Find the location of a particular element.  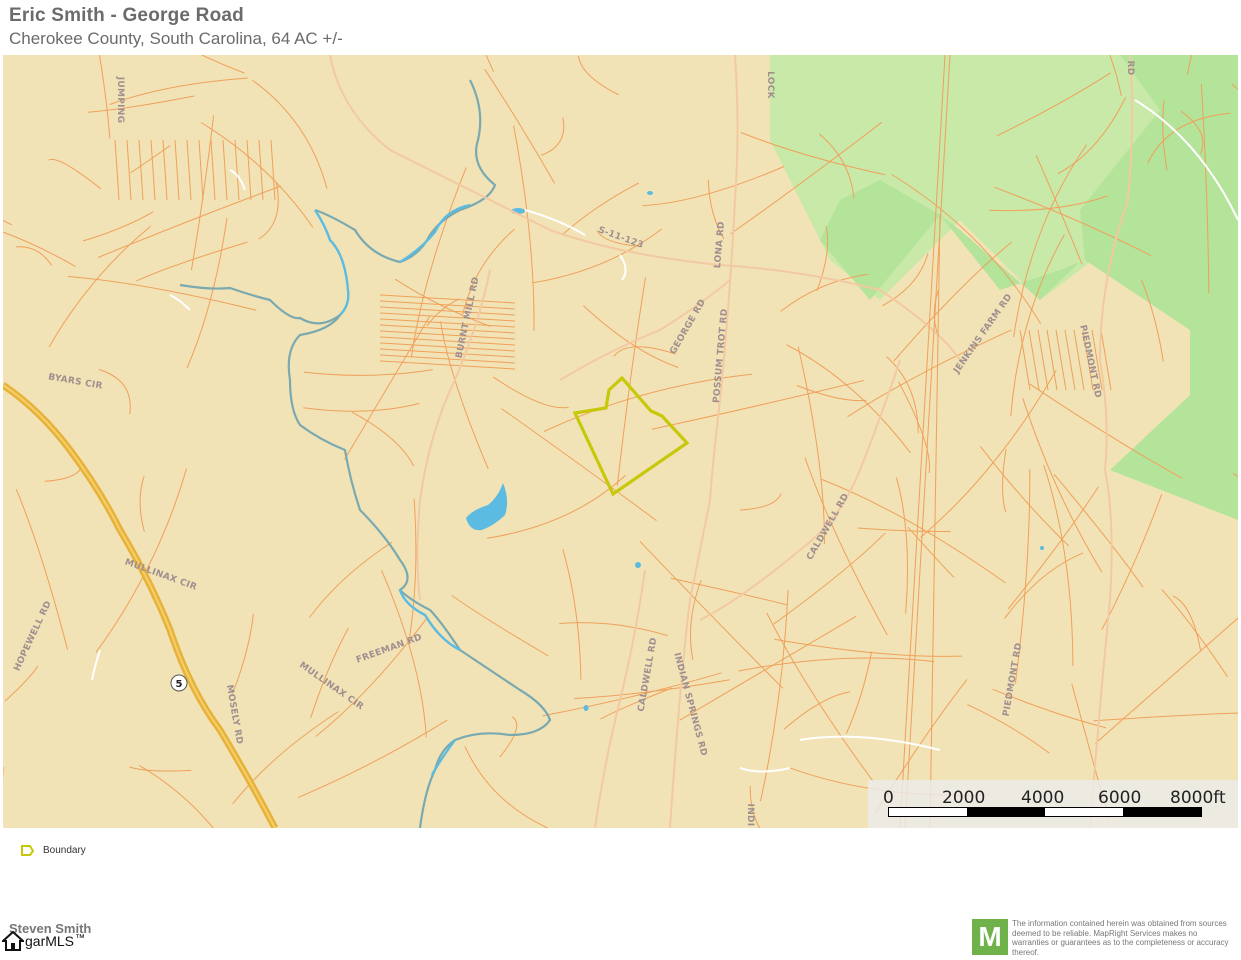

legend: Boundary is located at coordinates (53, 850).